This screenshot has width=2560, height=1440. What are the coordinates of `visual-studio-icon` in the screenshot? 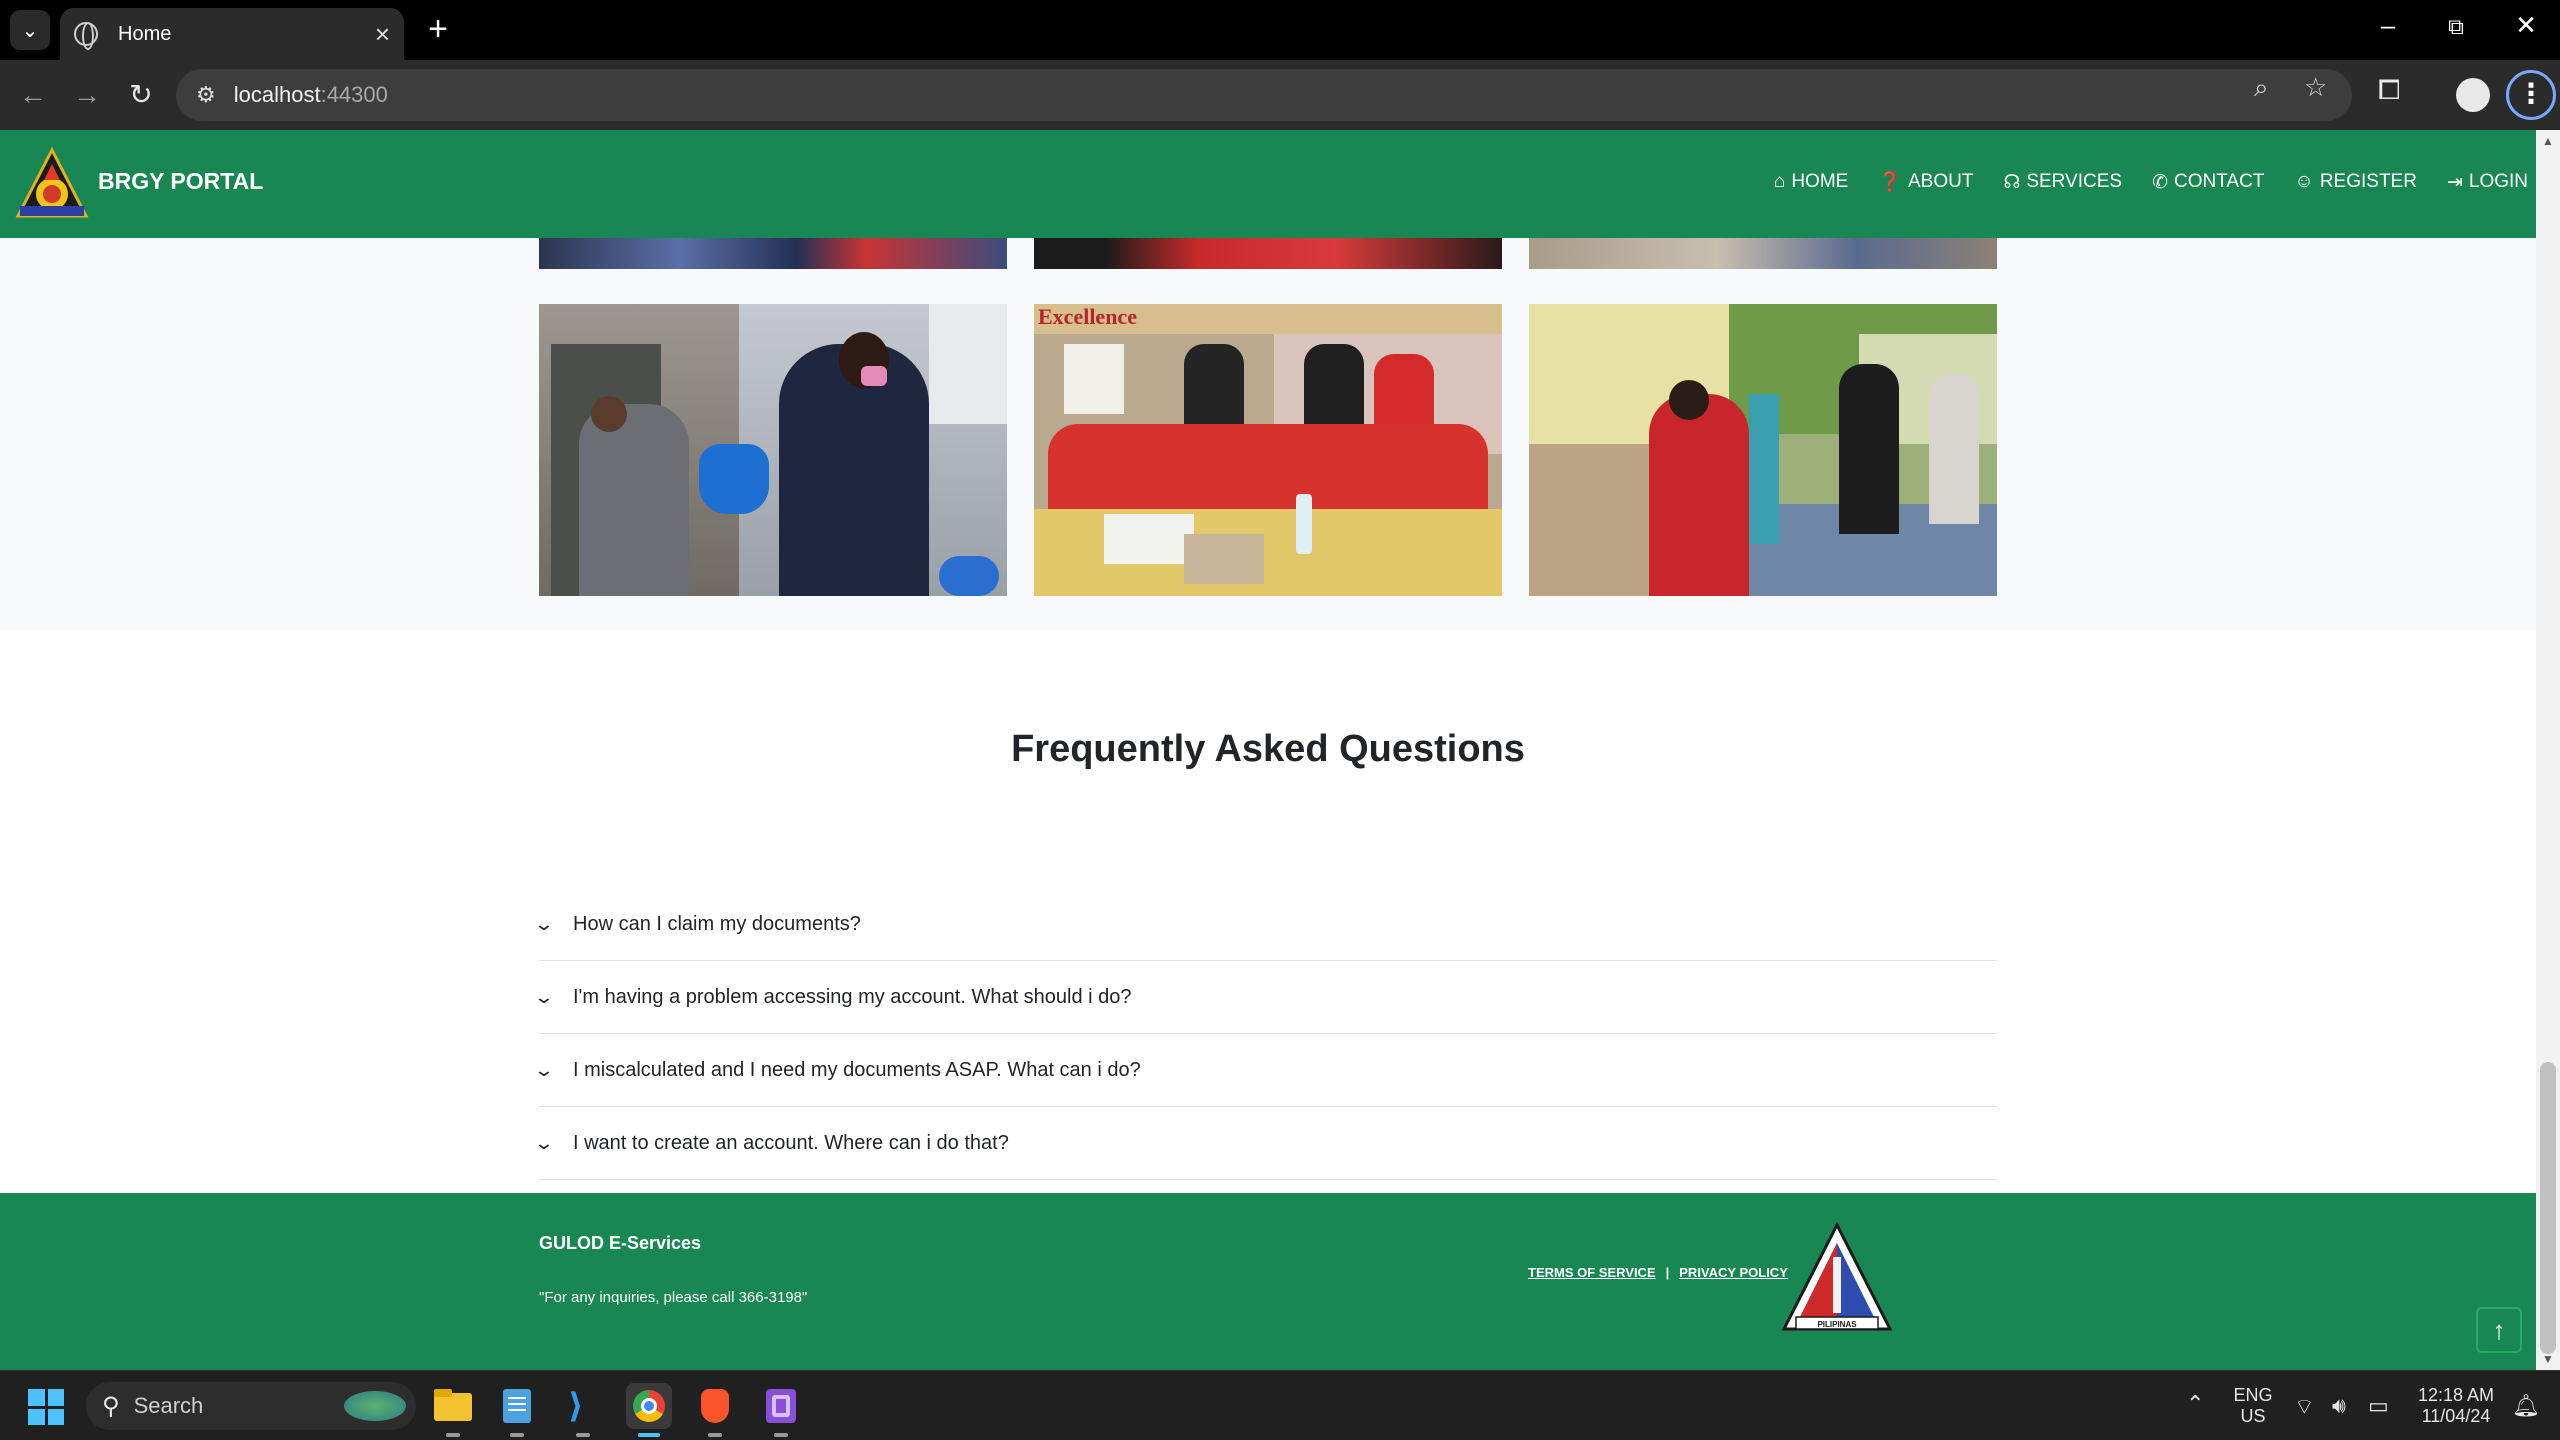 It's located at (781, 1410).